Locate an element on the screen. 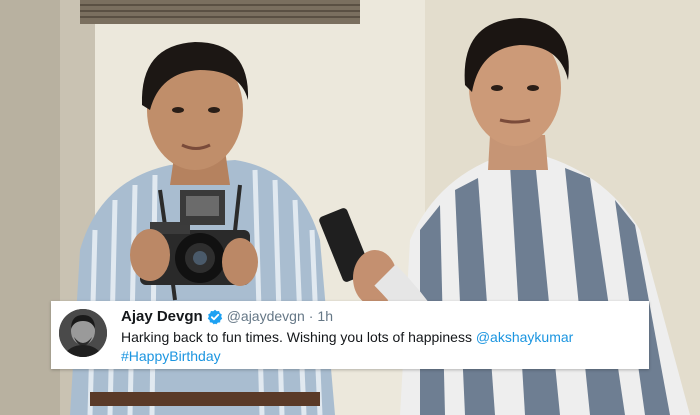 The height and width of the screenshot is (415, 700). author-avatar is located at coordinates (83, 333).